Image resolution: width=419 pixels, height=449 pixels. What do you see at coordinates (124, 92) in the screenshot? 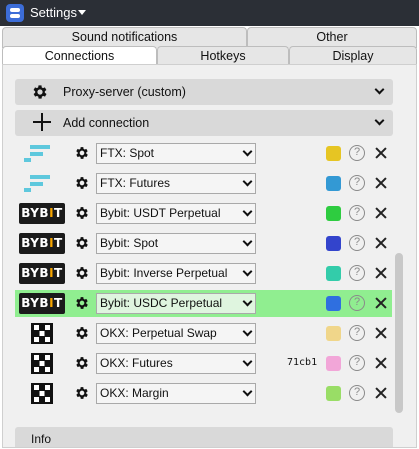
I see `proxy-server-label: Proxy-server (custom)` at bounding box center [124, 92].